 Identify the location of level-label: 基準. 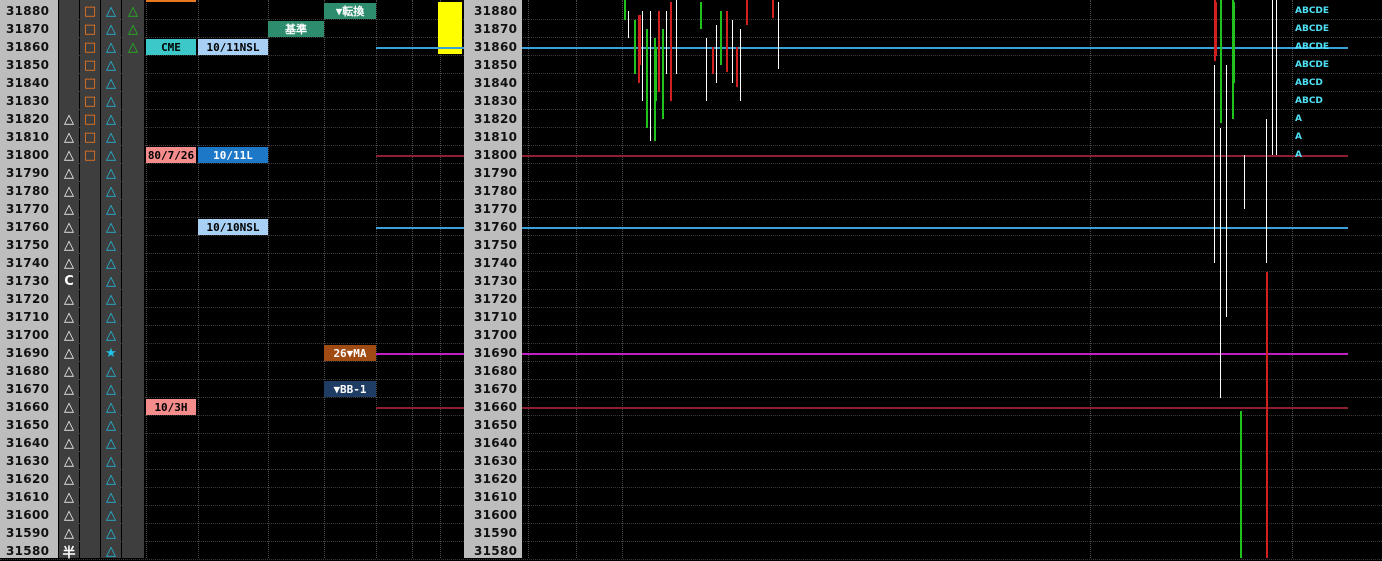
(296, 29).